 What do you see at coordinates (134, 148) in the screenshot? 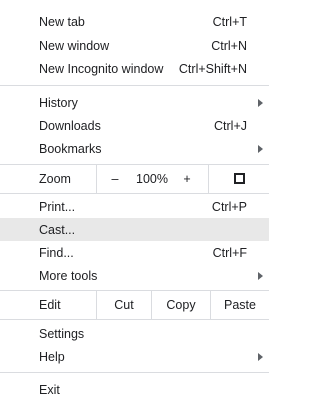
I see `menu-item-bookmarks: Bookmarks` at bounding box center [134, 148].